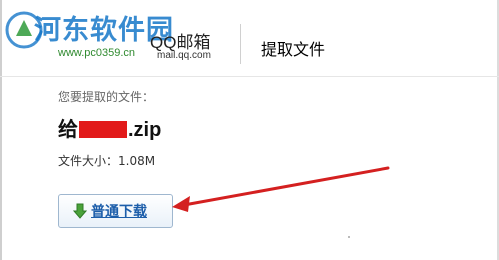  What do you see at coordinates (281, 189) in the screenshot?
I see `annotation-arrow` at bounding box center [281, 189].